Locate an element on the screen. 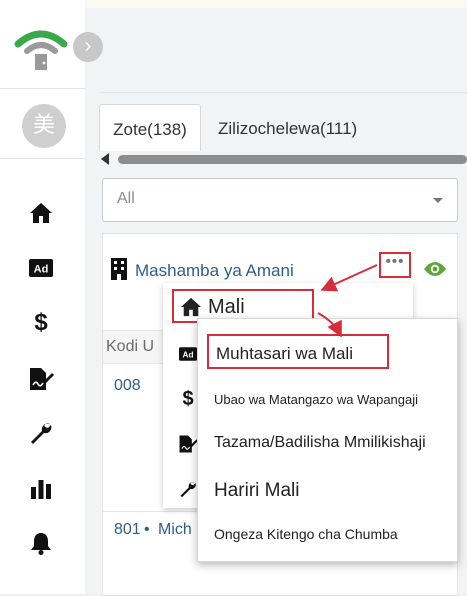  horizontal-scrollbar is located at coordinates (292, 159).